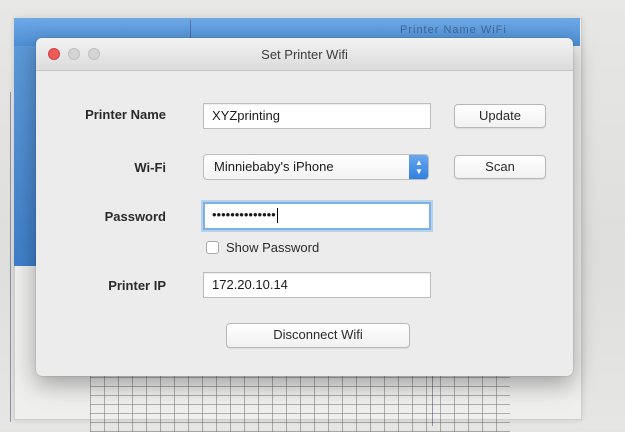 This screenshot has width=625, height=432. What do you see at coordinates (317, 116) in the screenshot?
I see `printer-name-field: XYZprinting` at bounding box center [317, 116].